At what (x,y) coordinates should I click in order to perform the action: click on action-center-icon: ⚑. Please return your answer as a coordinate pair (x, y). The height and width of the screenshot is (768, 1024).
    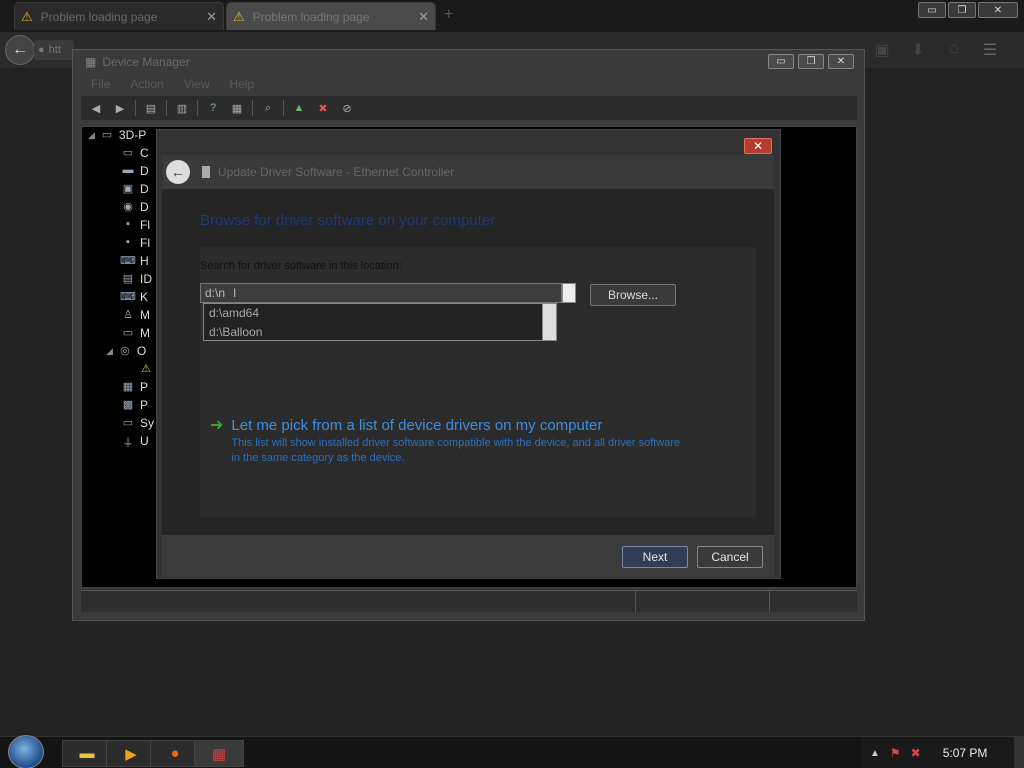
    Looking at the image, I should click on (895, 753).